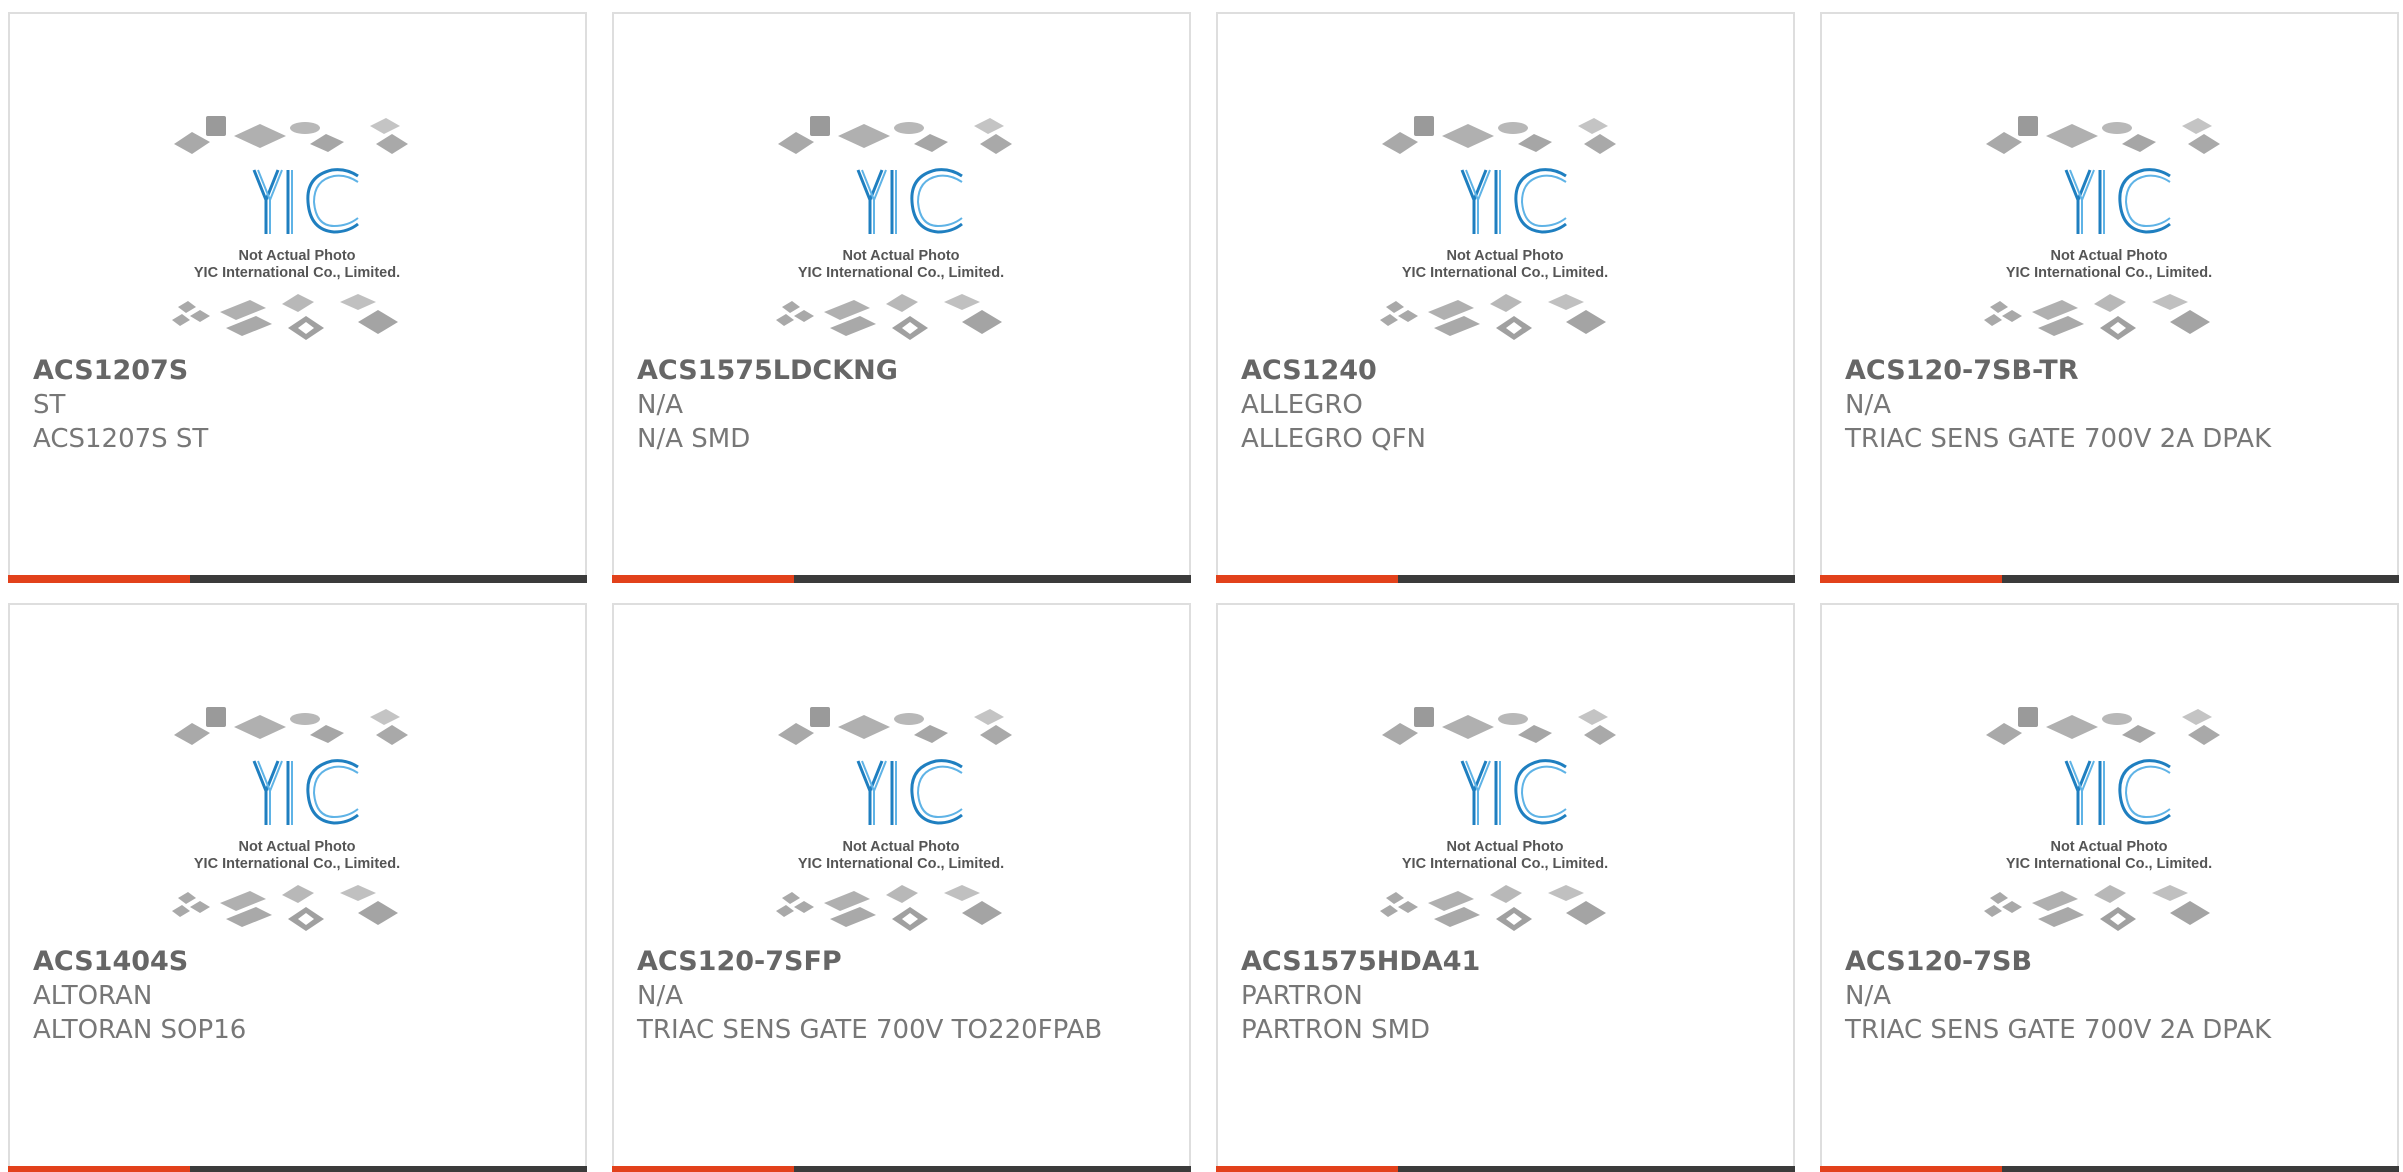  What do you see at coordinates (299, 996) in the screenshot?
I see `product-info: ACS1404S ALTORAN ALTORAN SOP16` at bounding box center [299, 996].